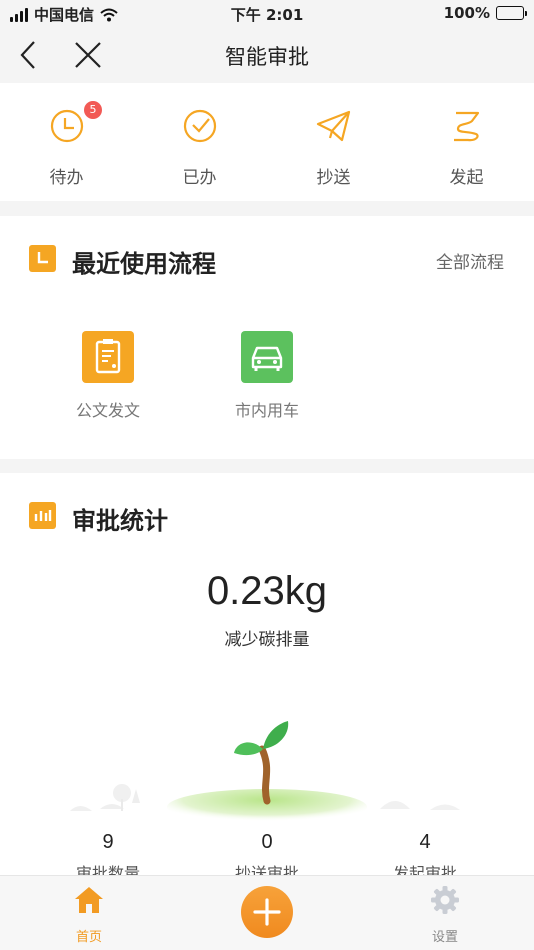 This screenshot has width=534, height=950. Describe the element at coordinates (89, 900) in the screenshot. I see `home-icon` at that location.